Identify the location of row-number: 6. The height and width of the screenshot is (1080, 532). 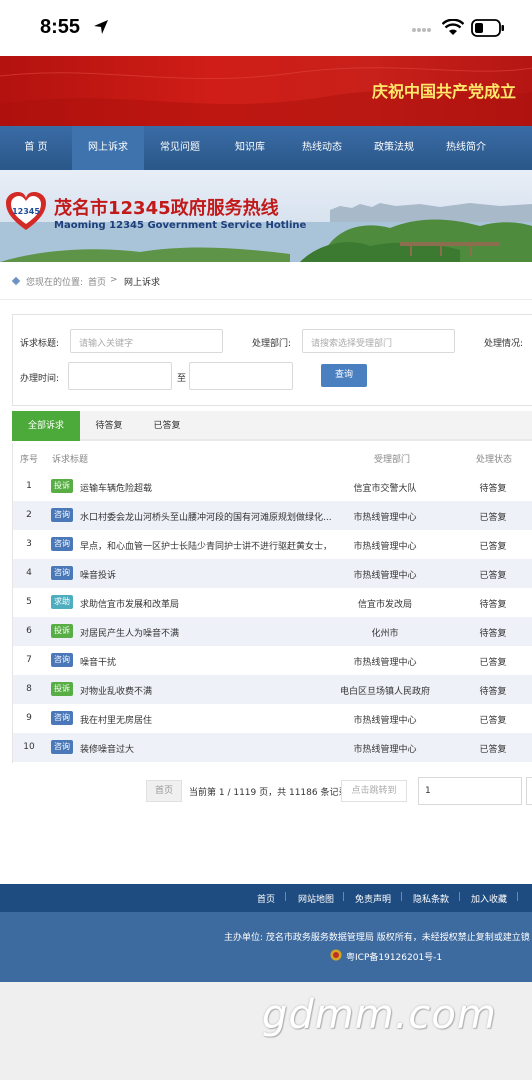
(29, 631).